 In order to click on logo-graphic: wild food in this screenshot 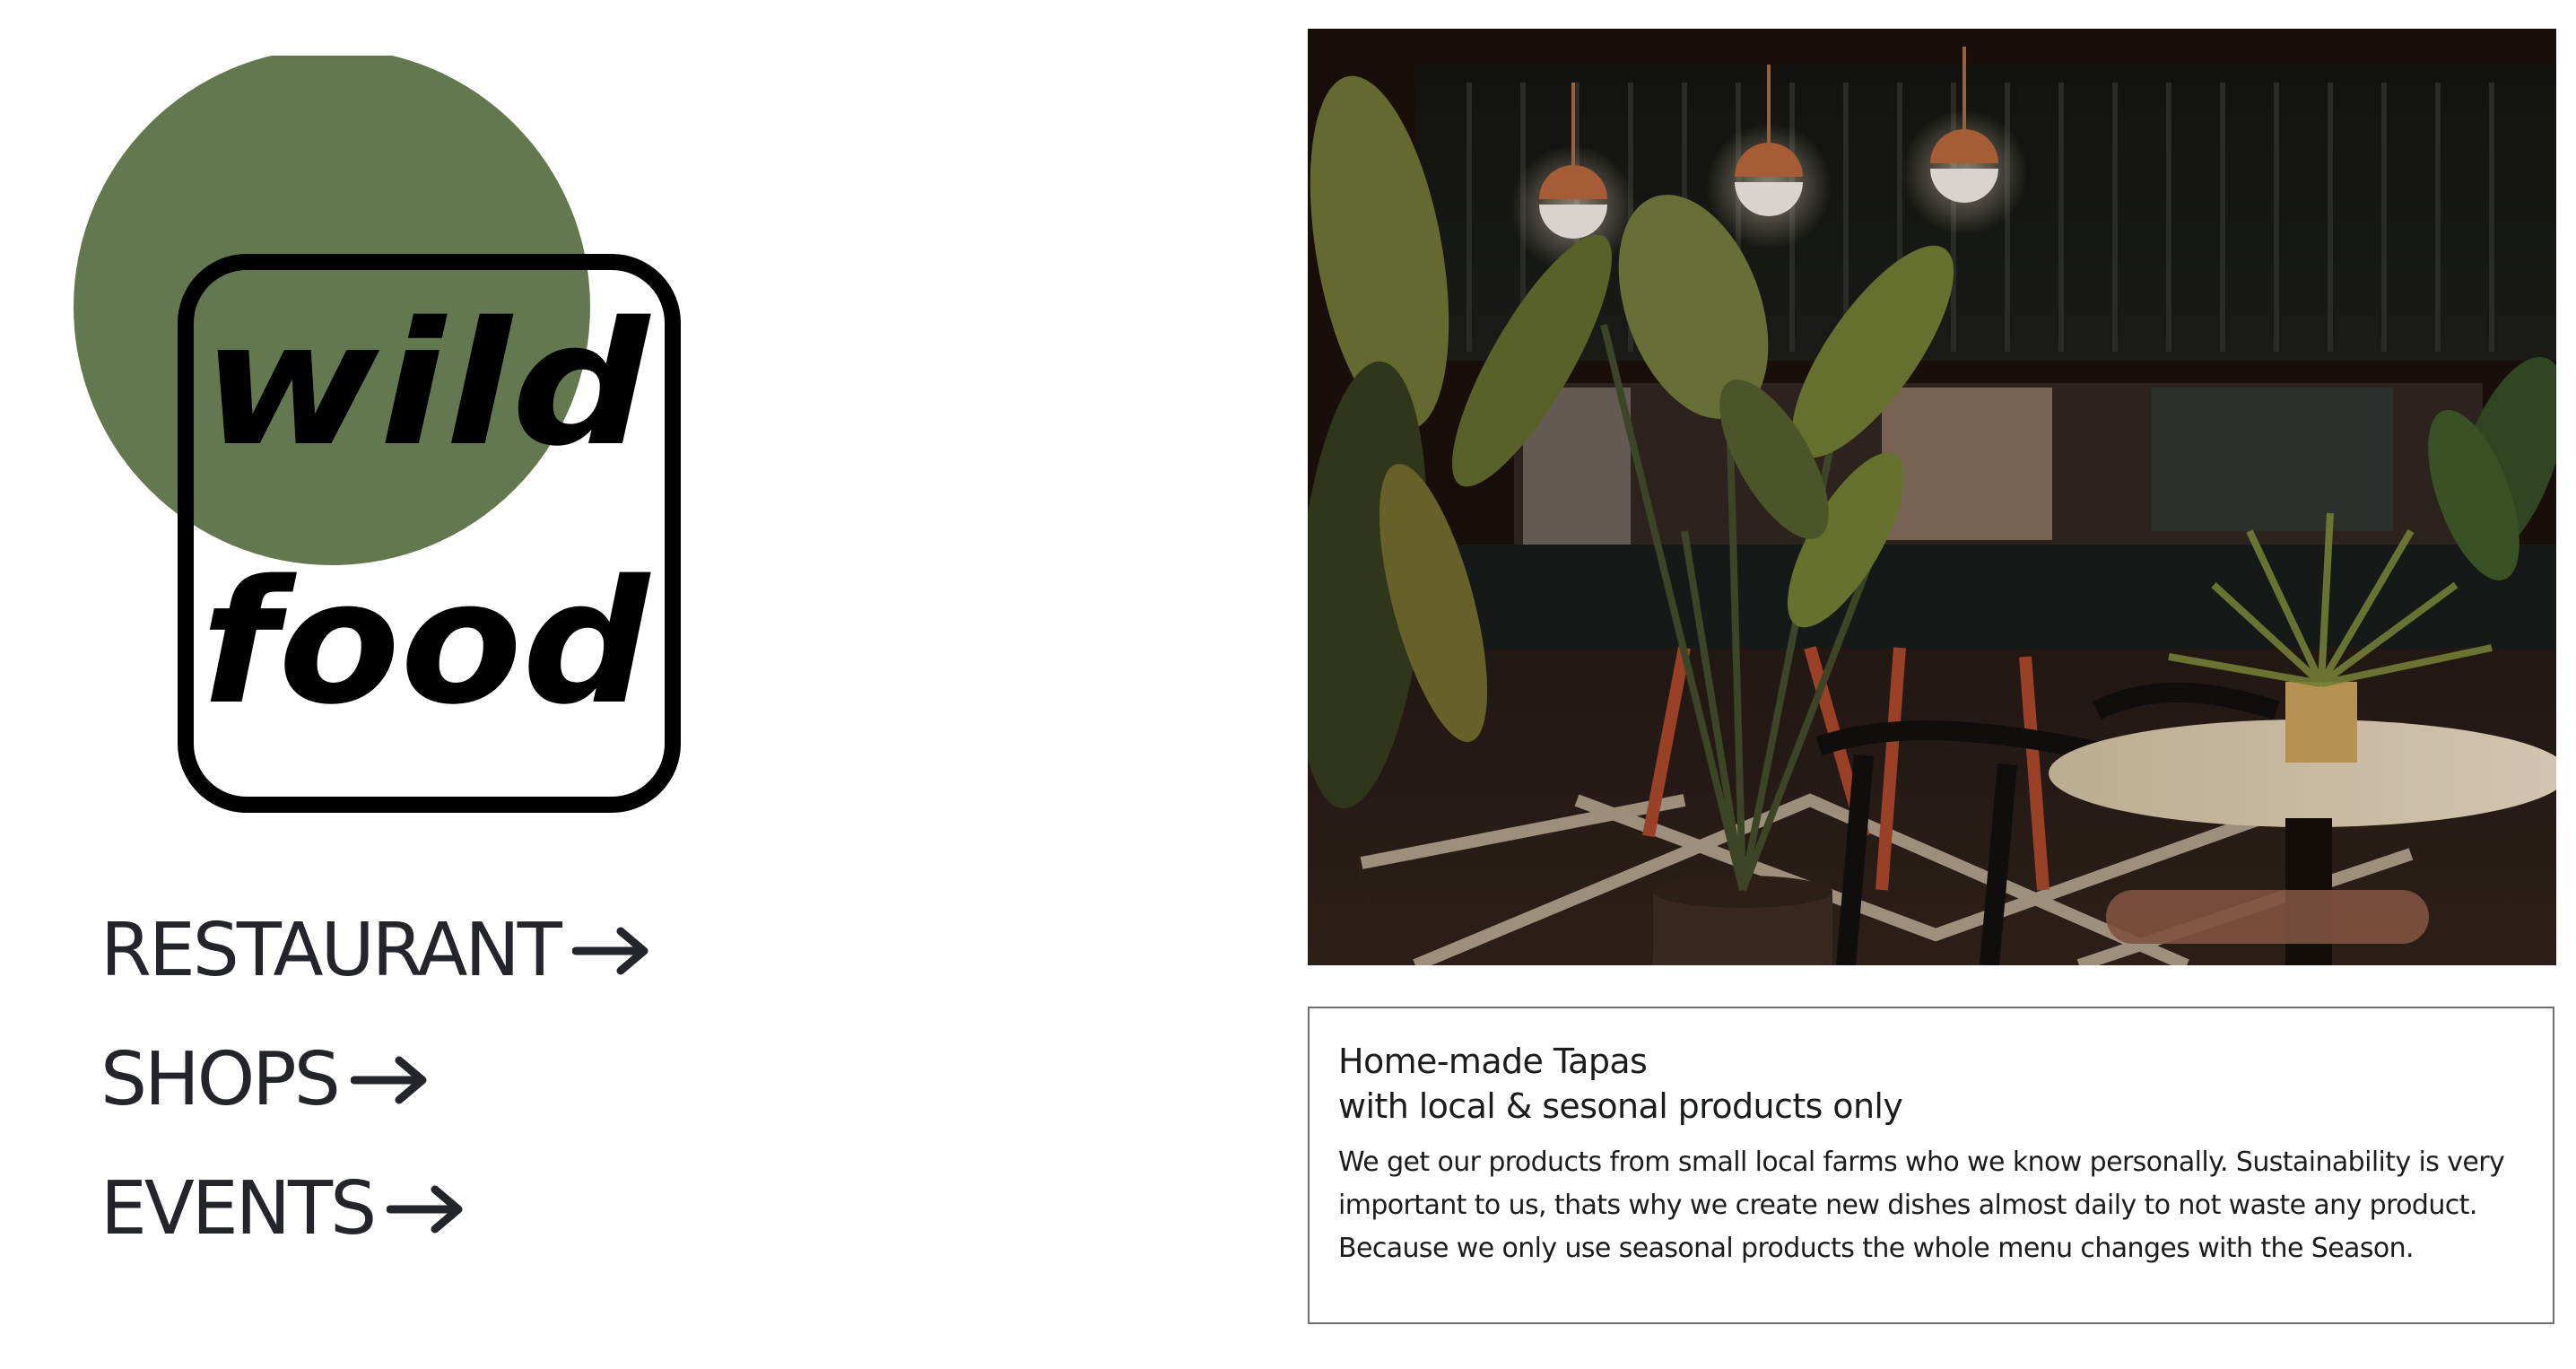, I will do `click(377, 434)`.